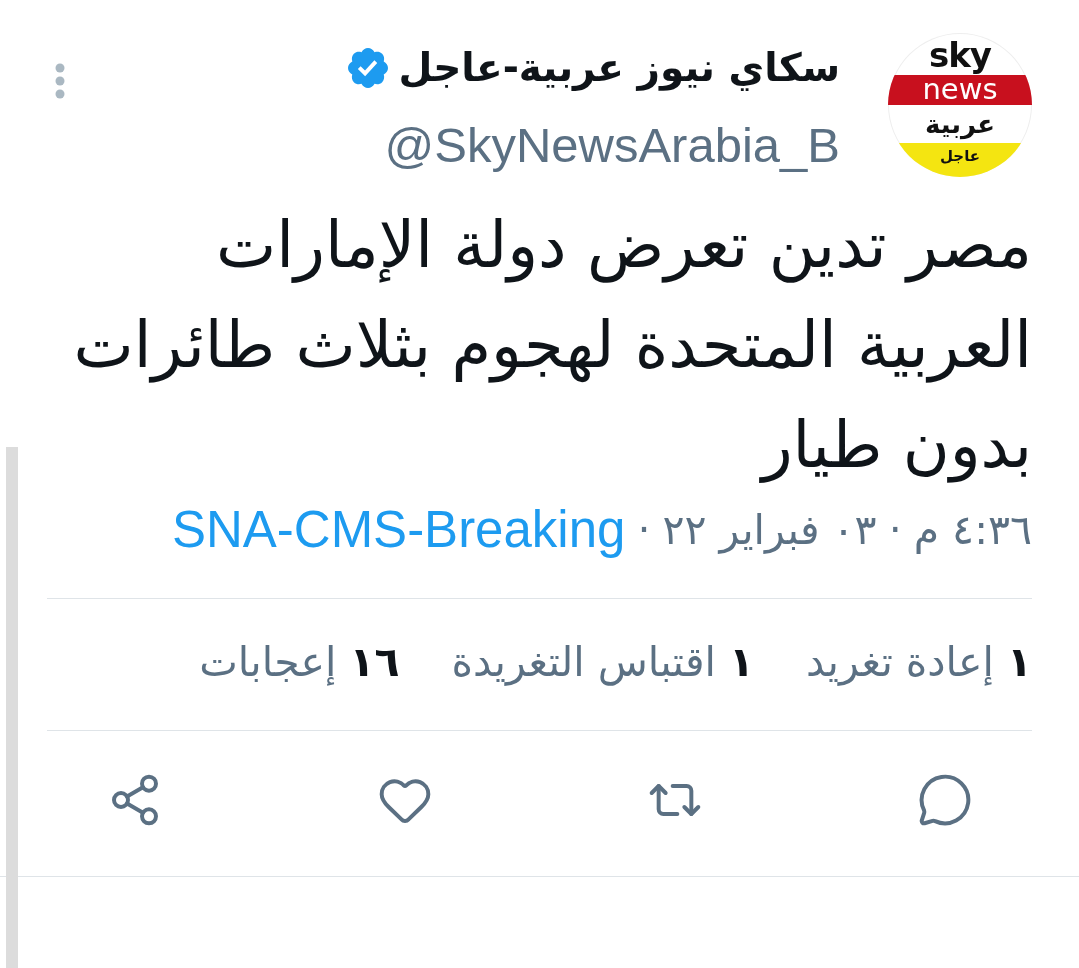 The width and height of the screenshot is (1079, 968). What do you see at coordinates (972, 530) in the screenshot?
I see `tweet-time: ٤:٣٦ م` at bounding box center [972, 530].